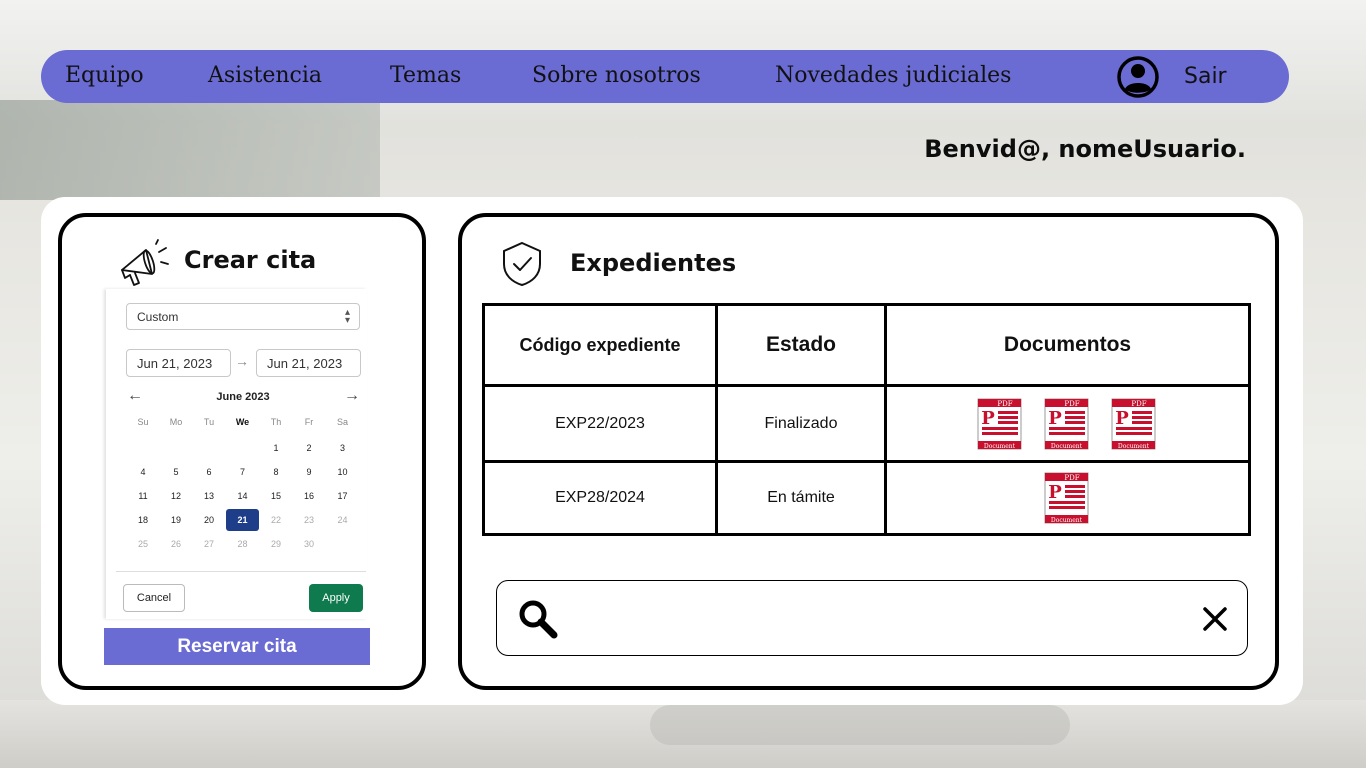 This screenshot has width=1366, height=768. What do you see at coordinates (135, 396) in the screenshot?
I see `previous-month-icon: ←` at bounding box center [135, 396].